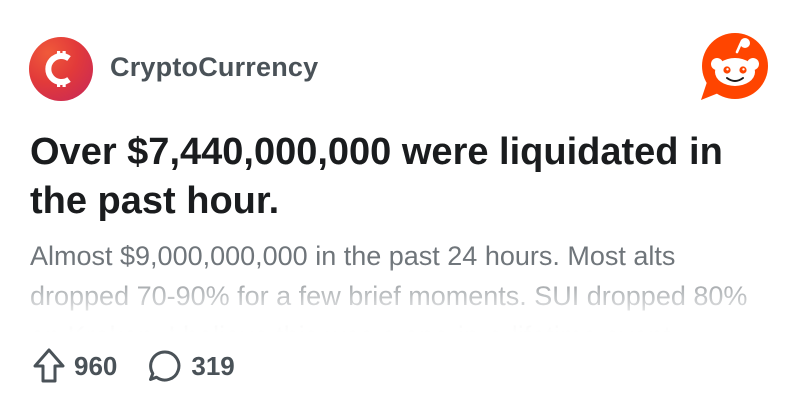  Describe the element at coordinates (133, 366) in the screenshot. I see `post-actions: 960 319` at that location.